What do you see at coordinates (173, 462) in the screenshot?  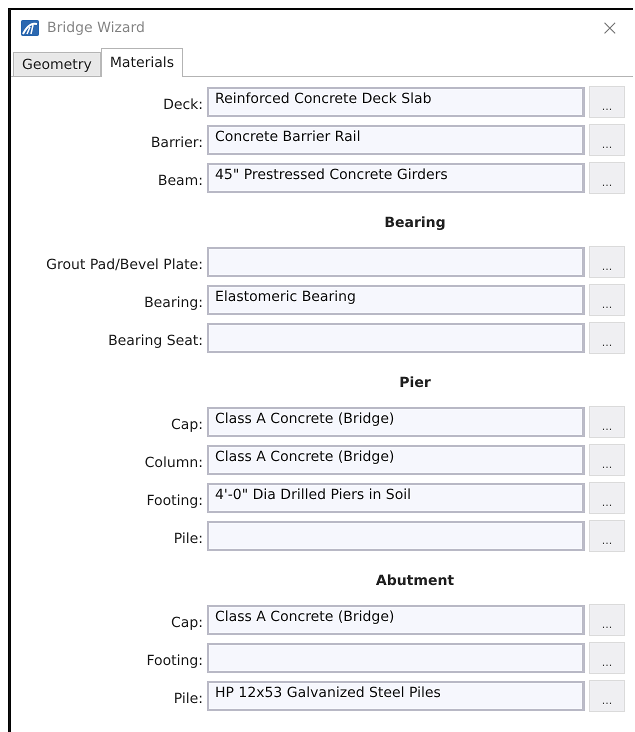 I see `field-label: Column:` at bounding box center [173, 462].